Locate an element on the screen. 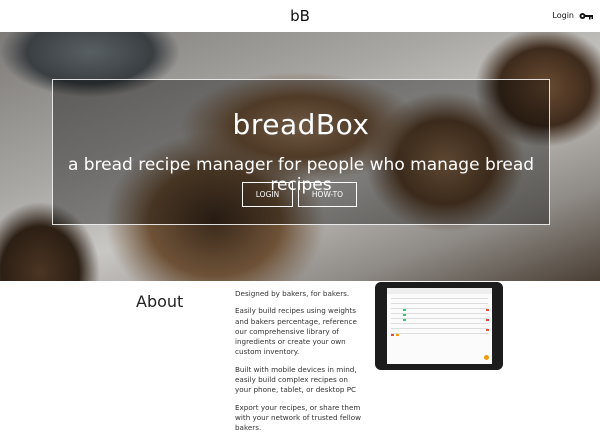  hero-title: breadBox is located at coordinates (301, 124).